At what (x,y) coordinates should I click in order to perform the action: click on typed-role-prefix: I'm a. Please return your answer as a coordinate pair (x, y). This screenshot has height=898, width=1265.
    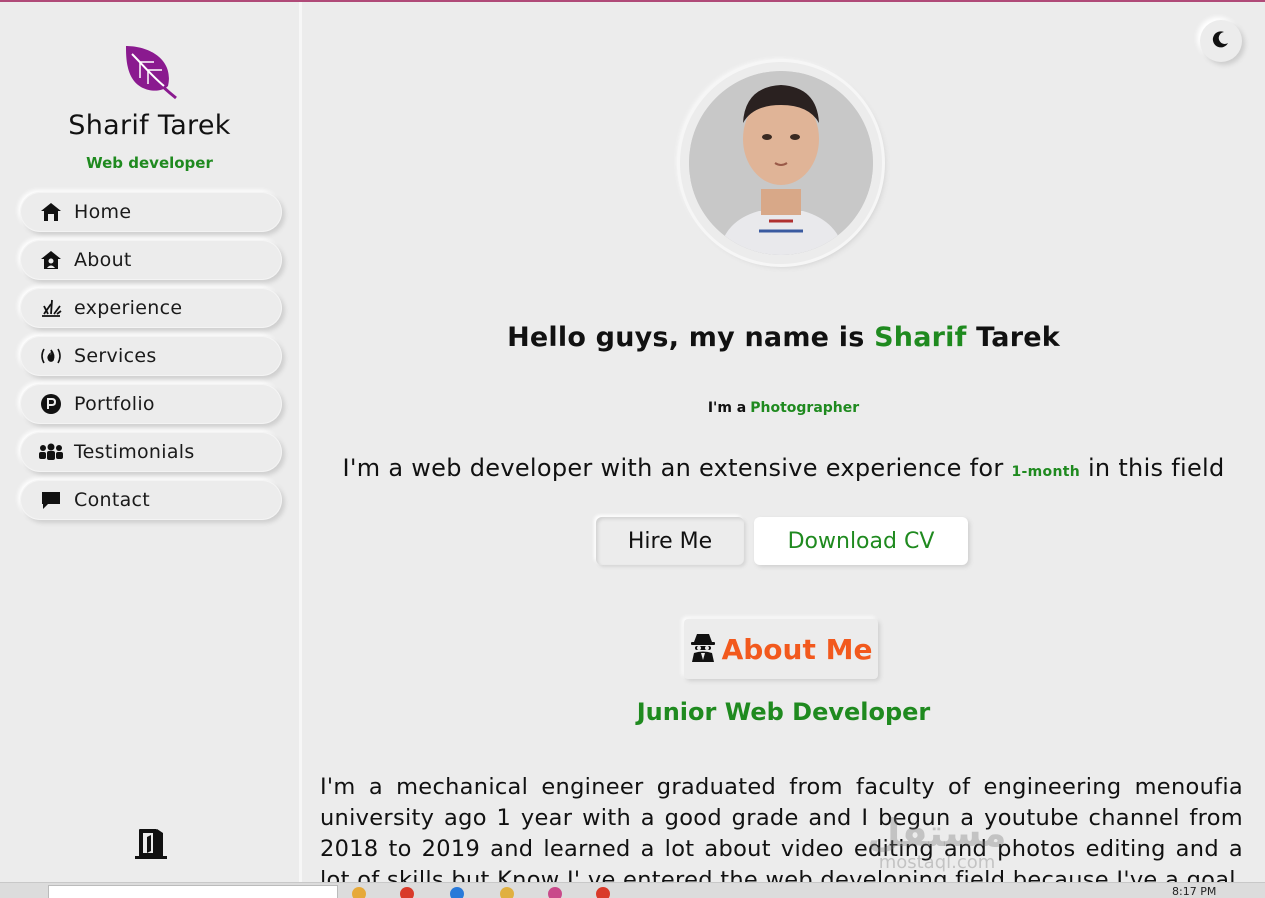
    Looking at the image, I should click on (727, 408).